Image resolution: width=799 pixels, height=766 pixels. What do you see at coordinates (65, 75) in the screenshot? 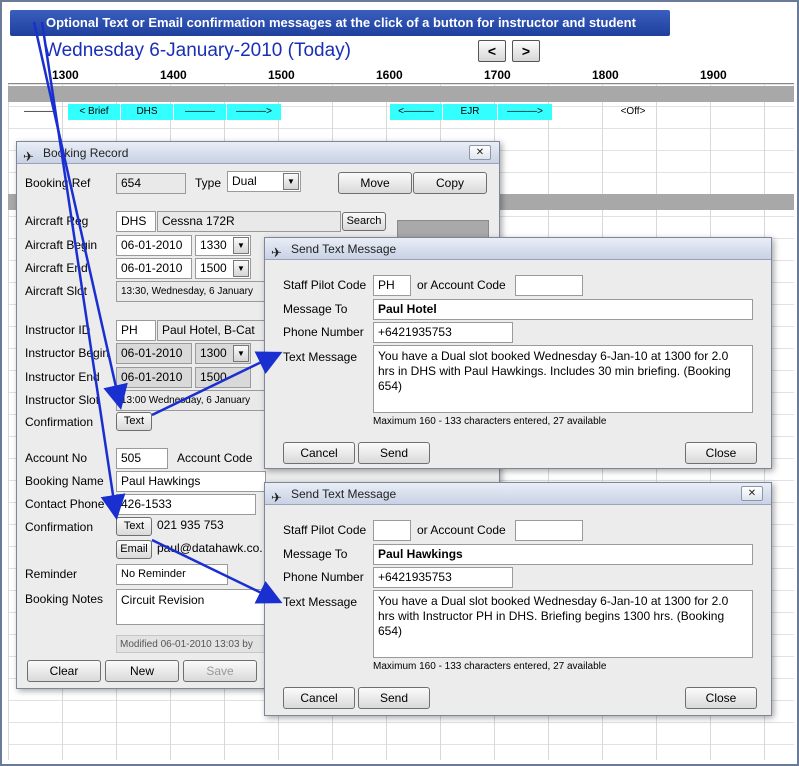
I see `time-label: 1300` at bounding box center [65, 75].